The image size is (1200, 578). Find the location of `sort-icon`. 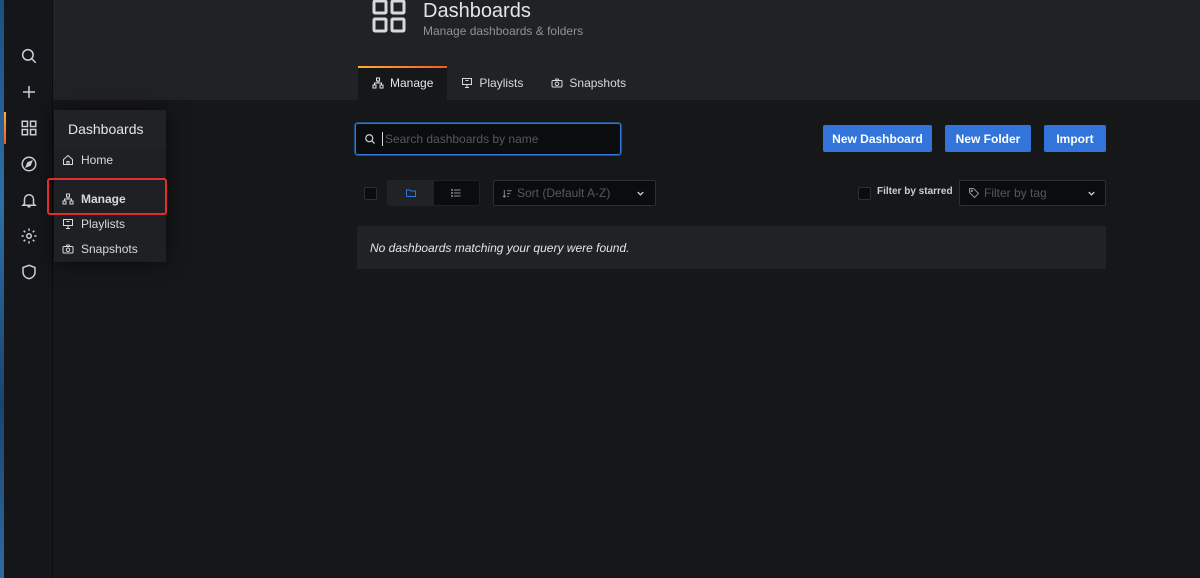

sort-icon is located at coordinates (507, 193).